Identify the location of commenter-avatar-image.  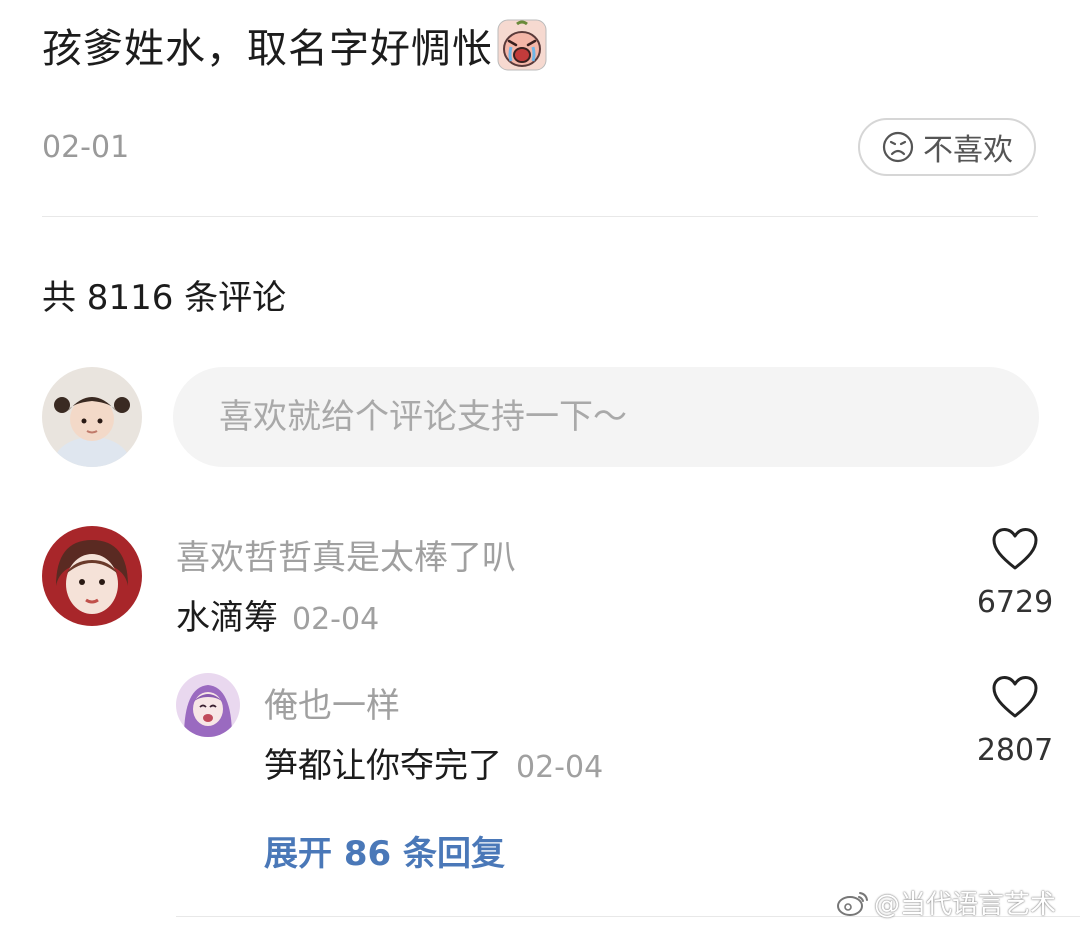
(92, 576).